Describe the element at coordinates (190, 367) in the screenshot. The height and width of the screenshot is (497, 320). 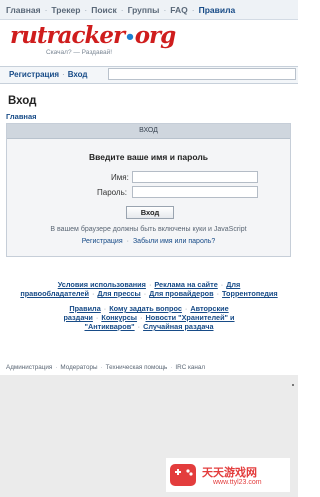
I see `bottom-link-irc: IRC канал` at that location.